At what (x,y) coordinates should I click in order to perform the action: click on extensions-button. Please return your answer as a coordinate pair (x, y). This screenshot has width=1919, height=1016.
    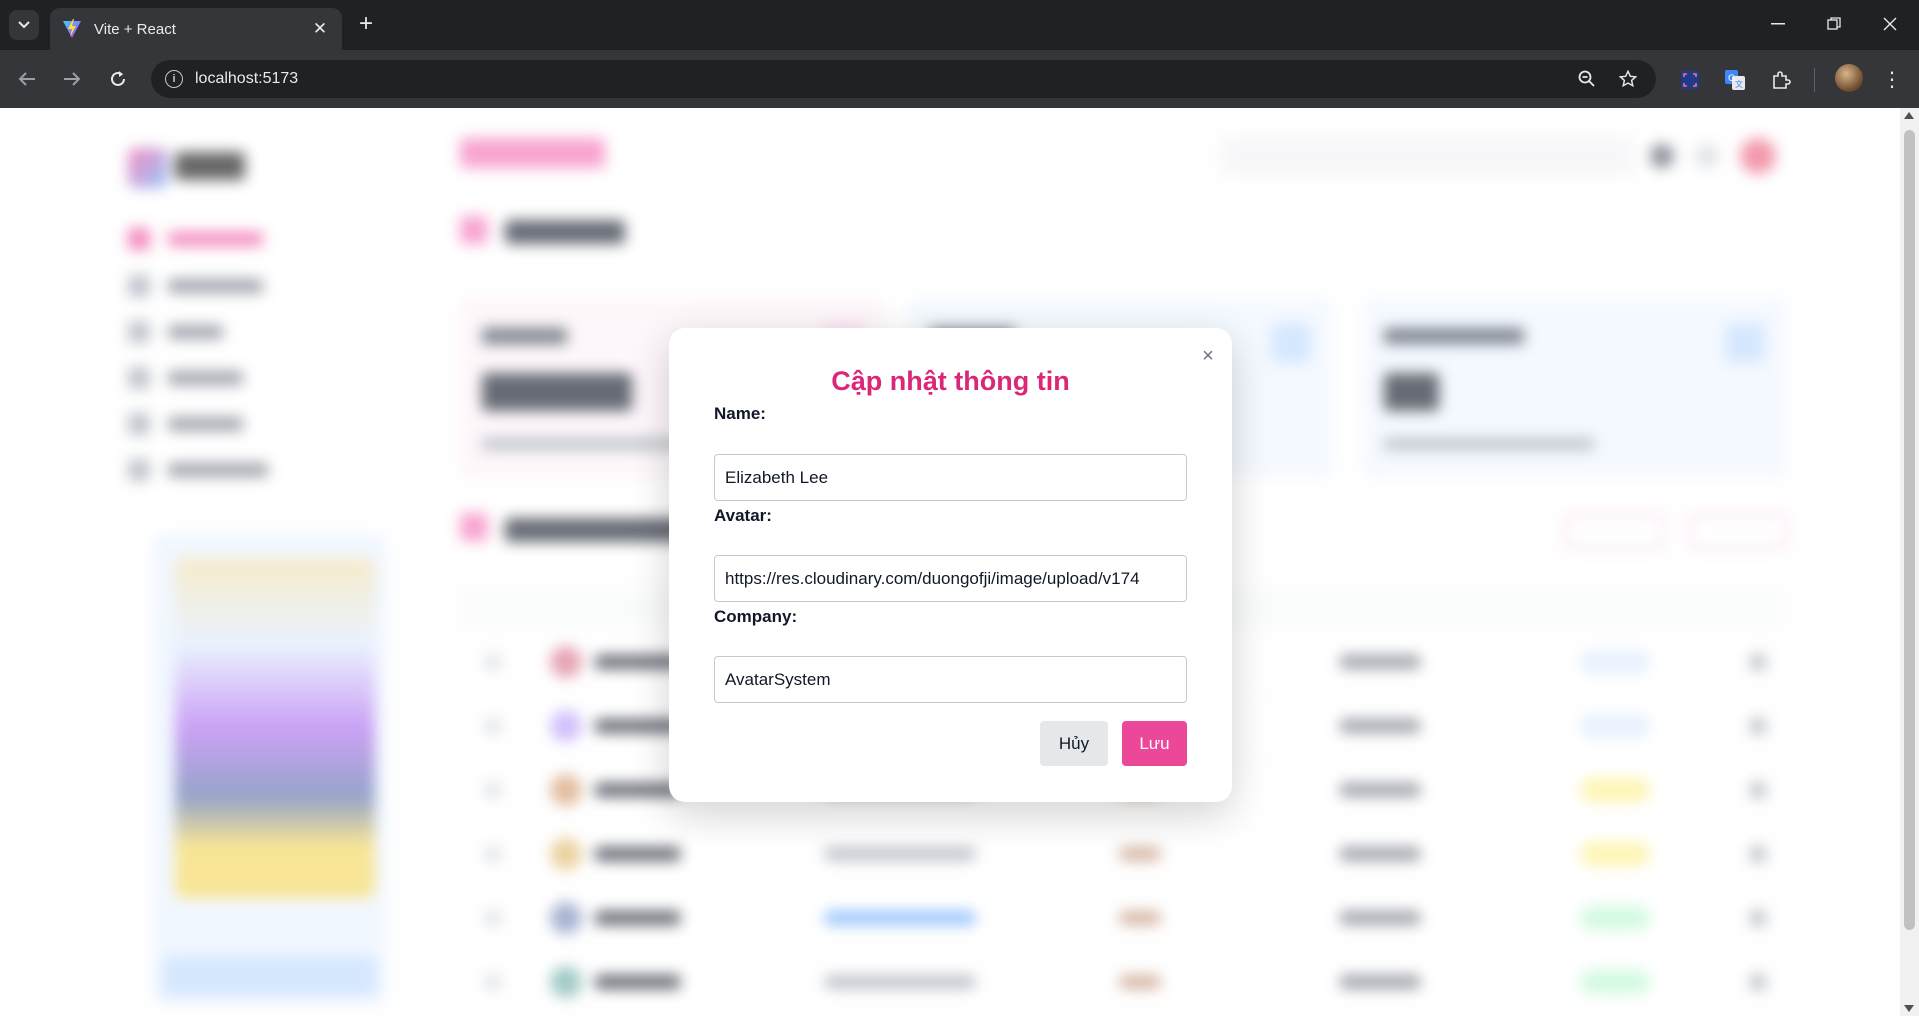
    Looking at the image, I should click on (1781, 80).